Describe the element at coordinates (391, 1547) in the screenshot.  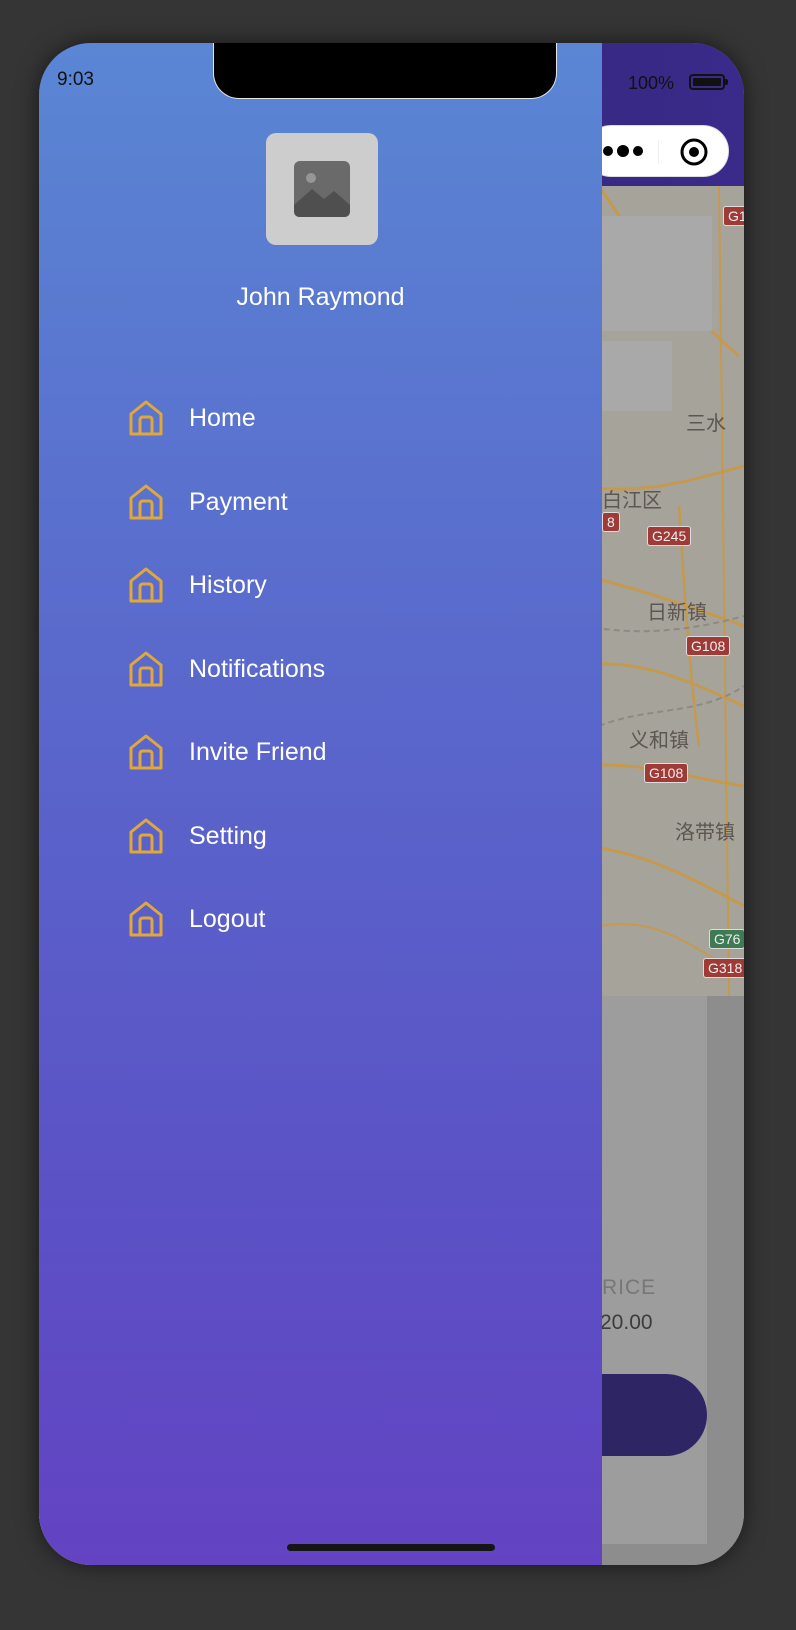
I see `home-indicator` at that location.